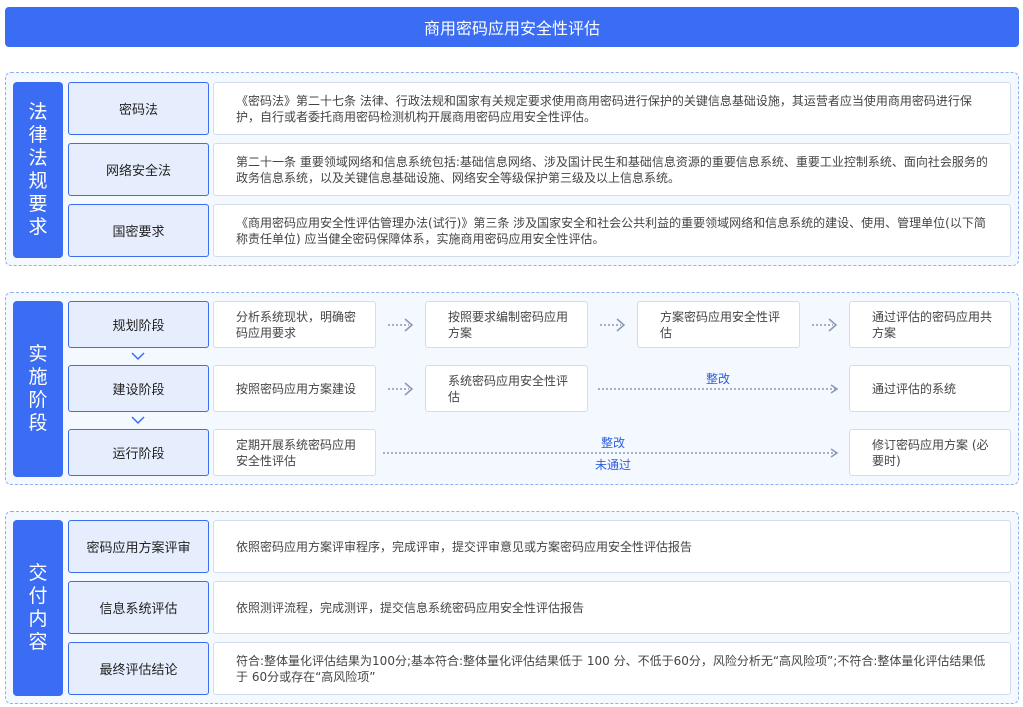 The height and width of the screenshot is (707, 1023). What do you see at coordinates (138, 230) in the screenshot?
I see `legal-row-label-3: 国密要求` at bounding box center [138, 230].